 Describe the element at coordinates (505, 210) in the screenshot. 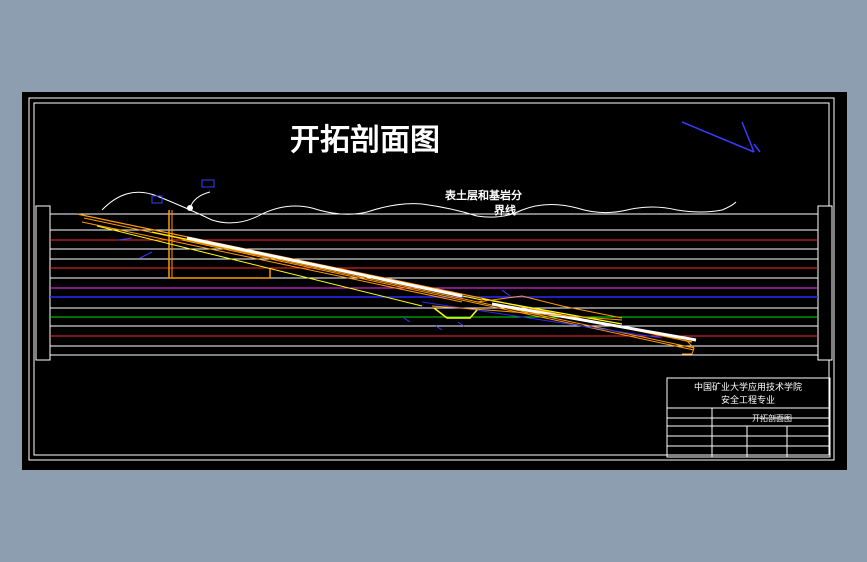

I see `boundary-annotation-line2: 界线` at that location.